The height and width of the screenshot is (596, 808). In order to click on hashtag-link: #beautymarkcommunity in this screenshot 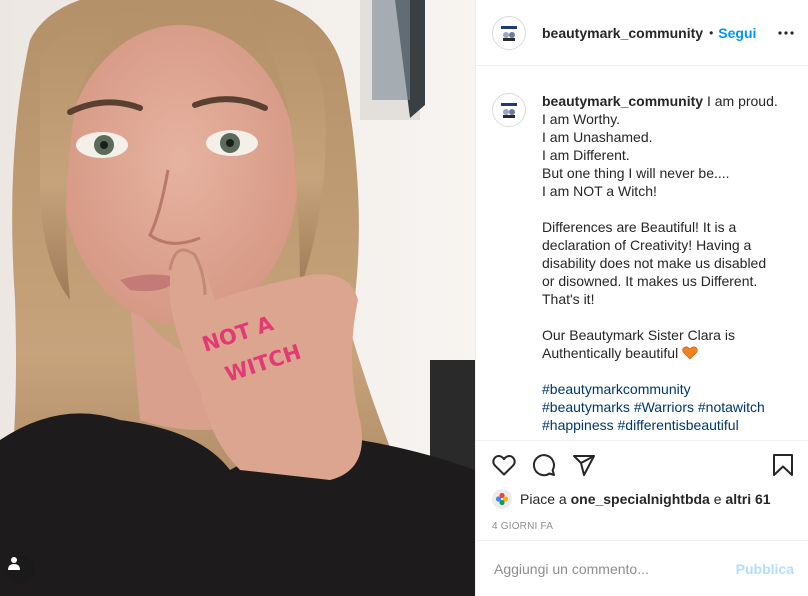, I will do `click(616, 389)`.